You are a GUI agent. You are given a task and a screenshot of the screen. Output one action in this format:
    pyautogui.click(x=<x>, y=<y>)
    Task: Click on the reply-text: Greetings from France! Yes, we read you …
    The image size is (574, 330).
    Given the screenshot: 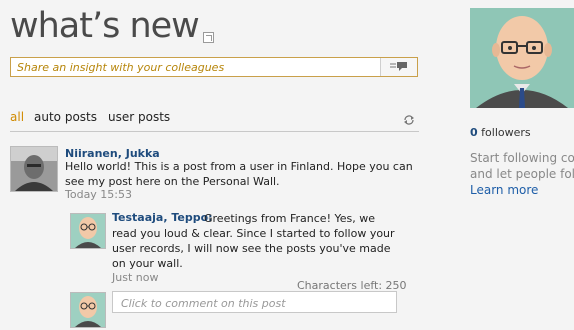 What is the action you would take?
    pyautogui.click(x=253, y=241)
    